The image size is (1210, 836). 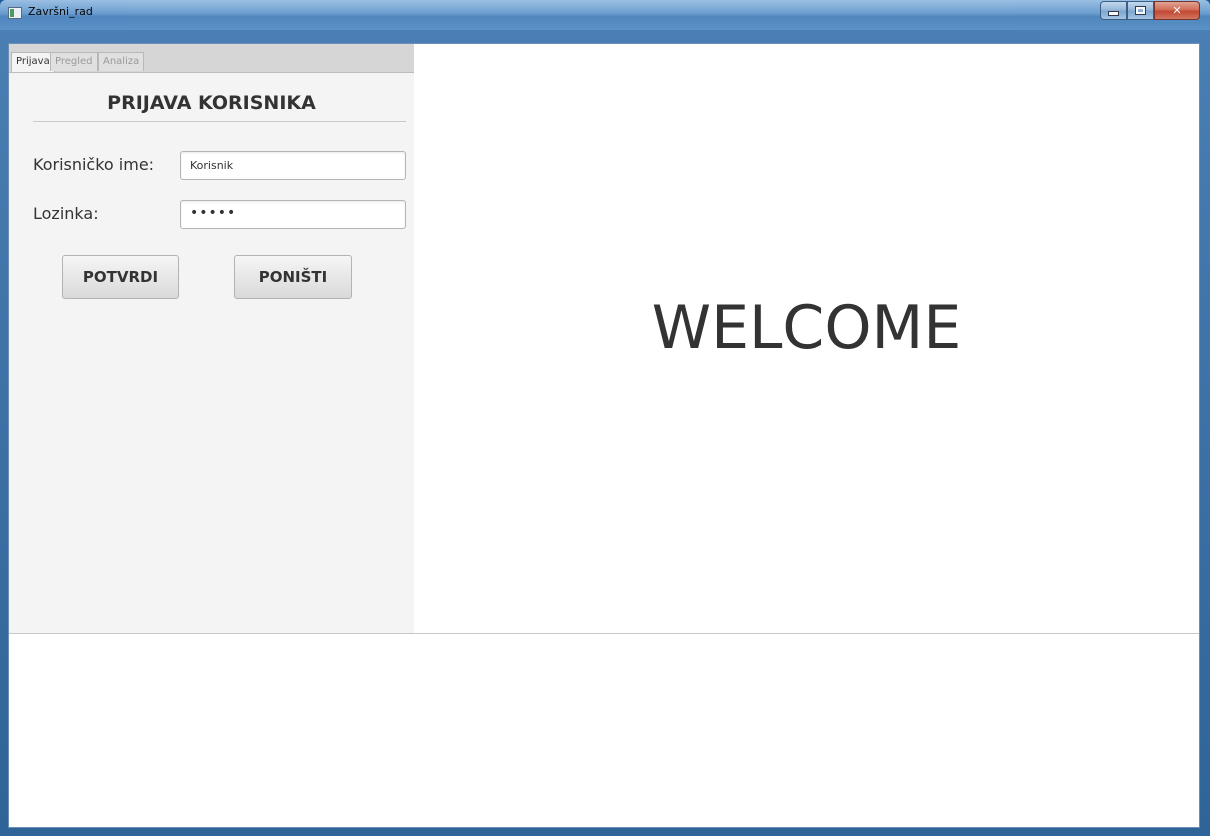 What do you see at coordinates (33, 62) in the screenshot?
I see `tab-prijava: Prijava` at bounding box center [33, 62].